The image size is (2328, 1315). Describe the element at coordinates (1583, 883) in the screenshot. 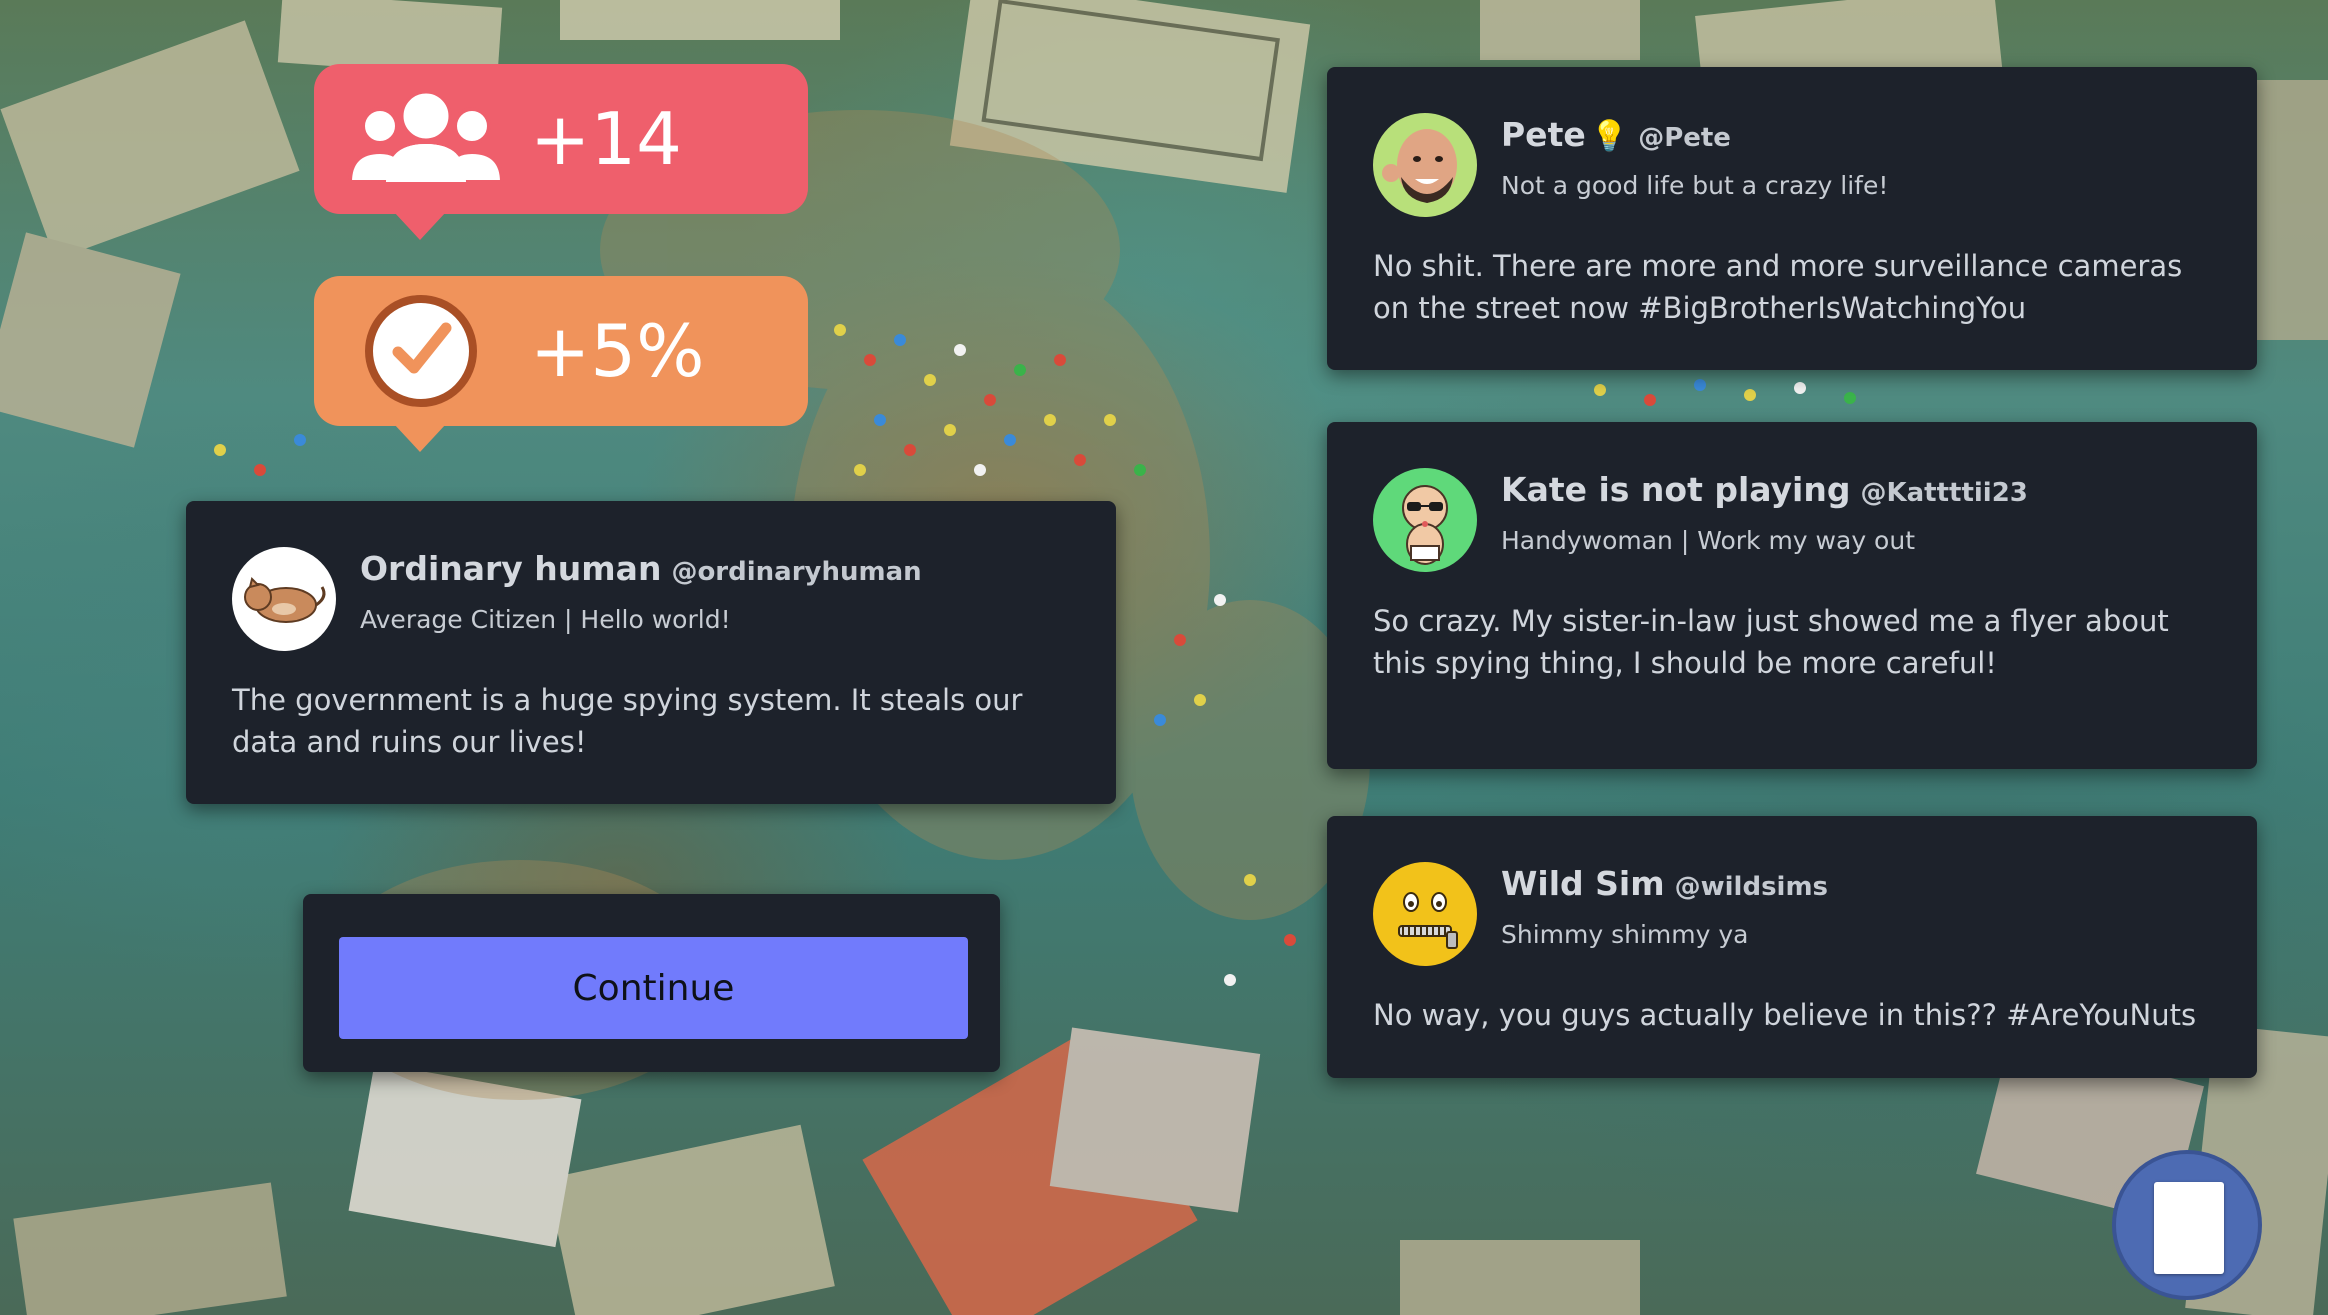

I see `author-name: Wild Sim` at that location.